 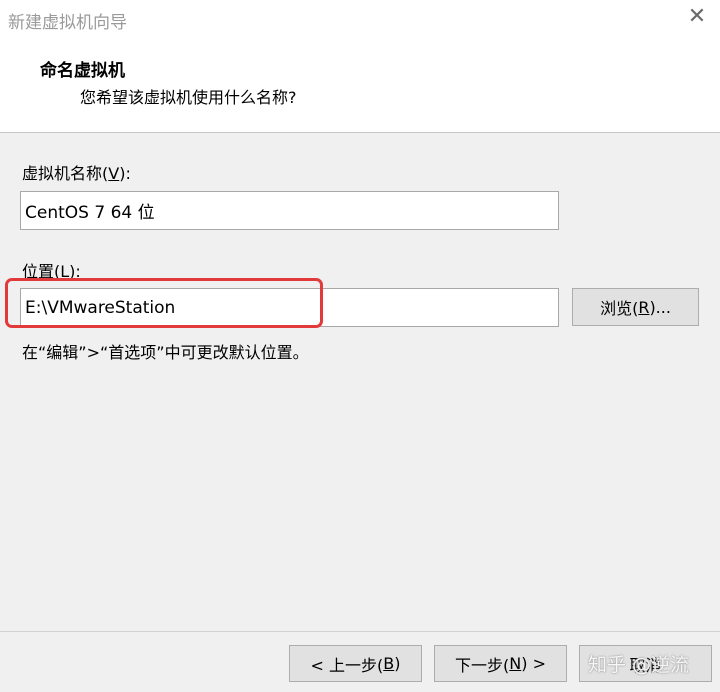 What do you see at coordinates (697, 17) in the screenshot?
I see `close-icon: ✕` at bounding box center [697, 17].